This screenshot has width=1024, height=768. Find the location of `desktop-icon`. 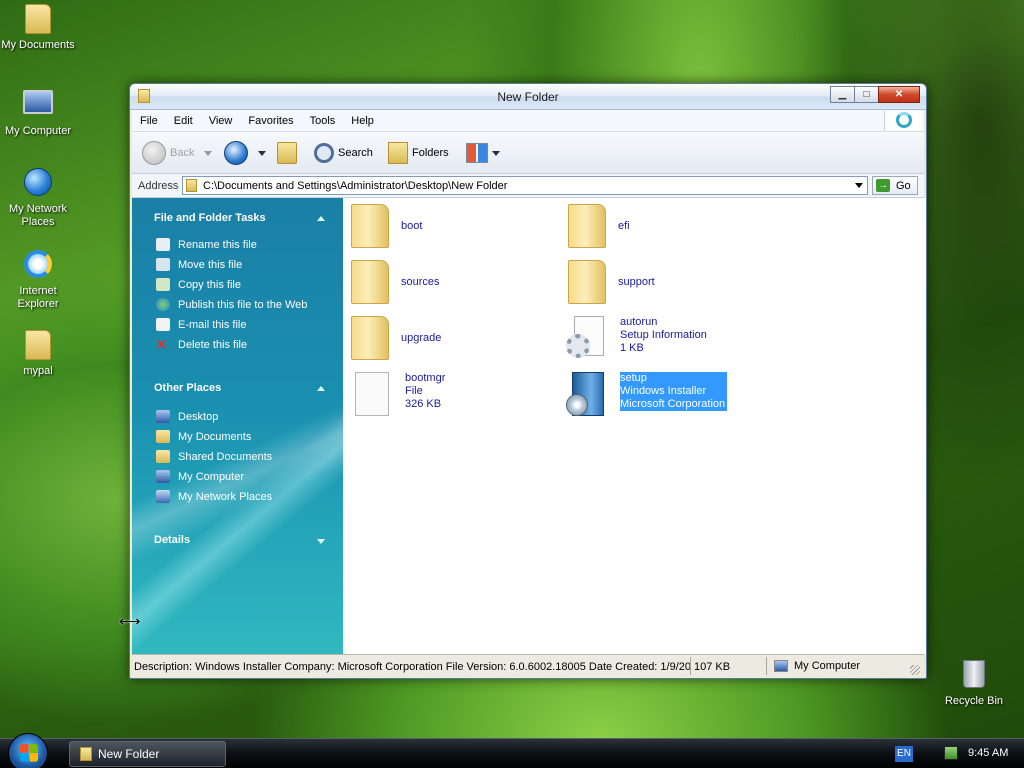

desktop-icon is located at coordinates (163, 416).